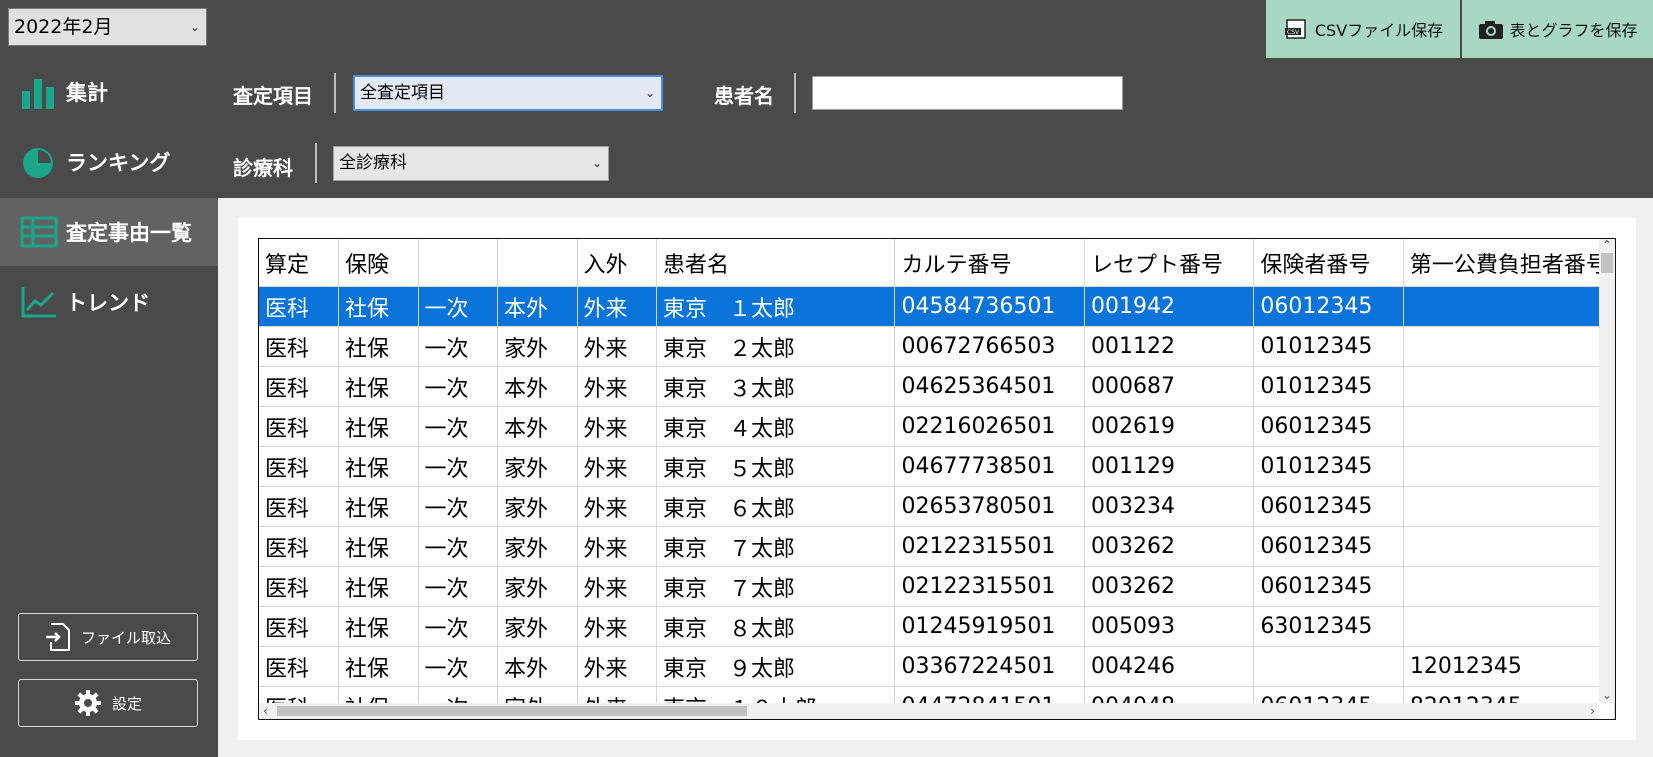 The height and width of the screenshot is (757, 1653). I want to click on nav-ranking-label: ランキング, so click(118, 163).